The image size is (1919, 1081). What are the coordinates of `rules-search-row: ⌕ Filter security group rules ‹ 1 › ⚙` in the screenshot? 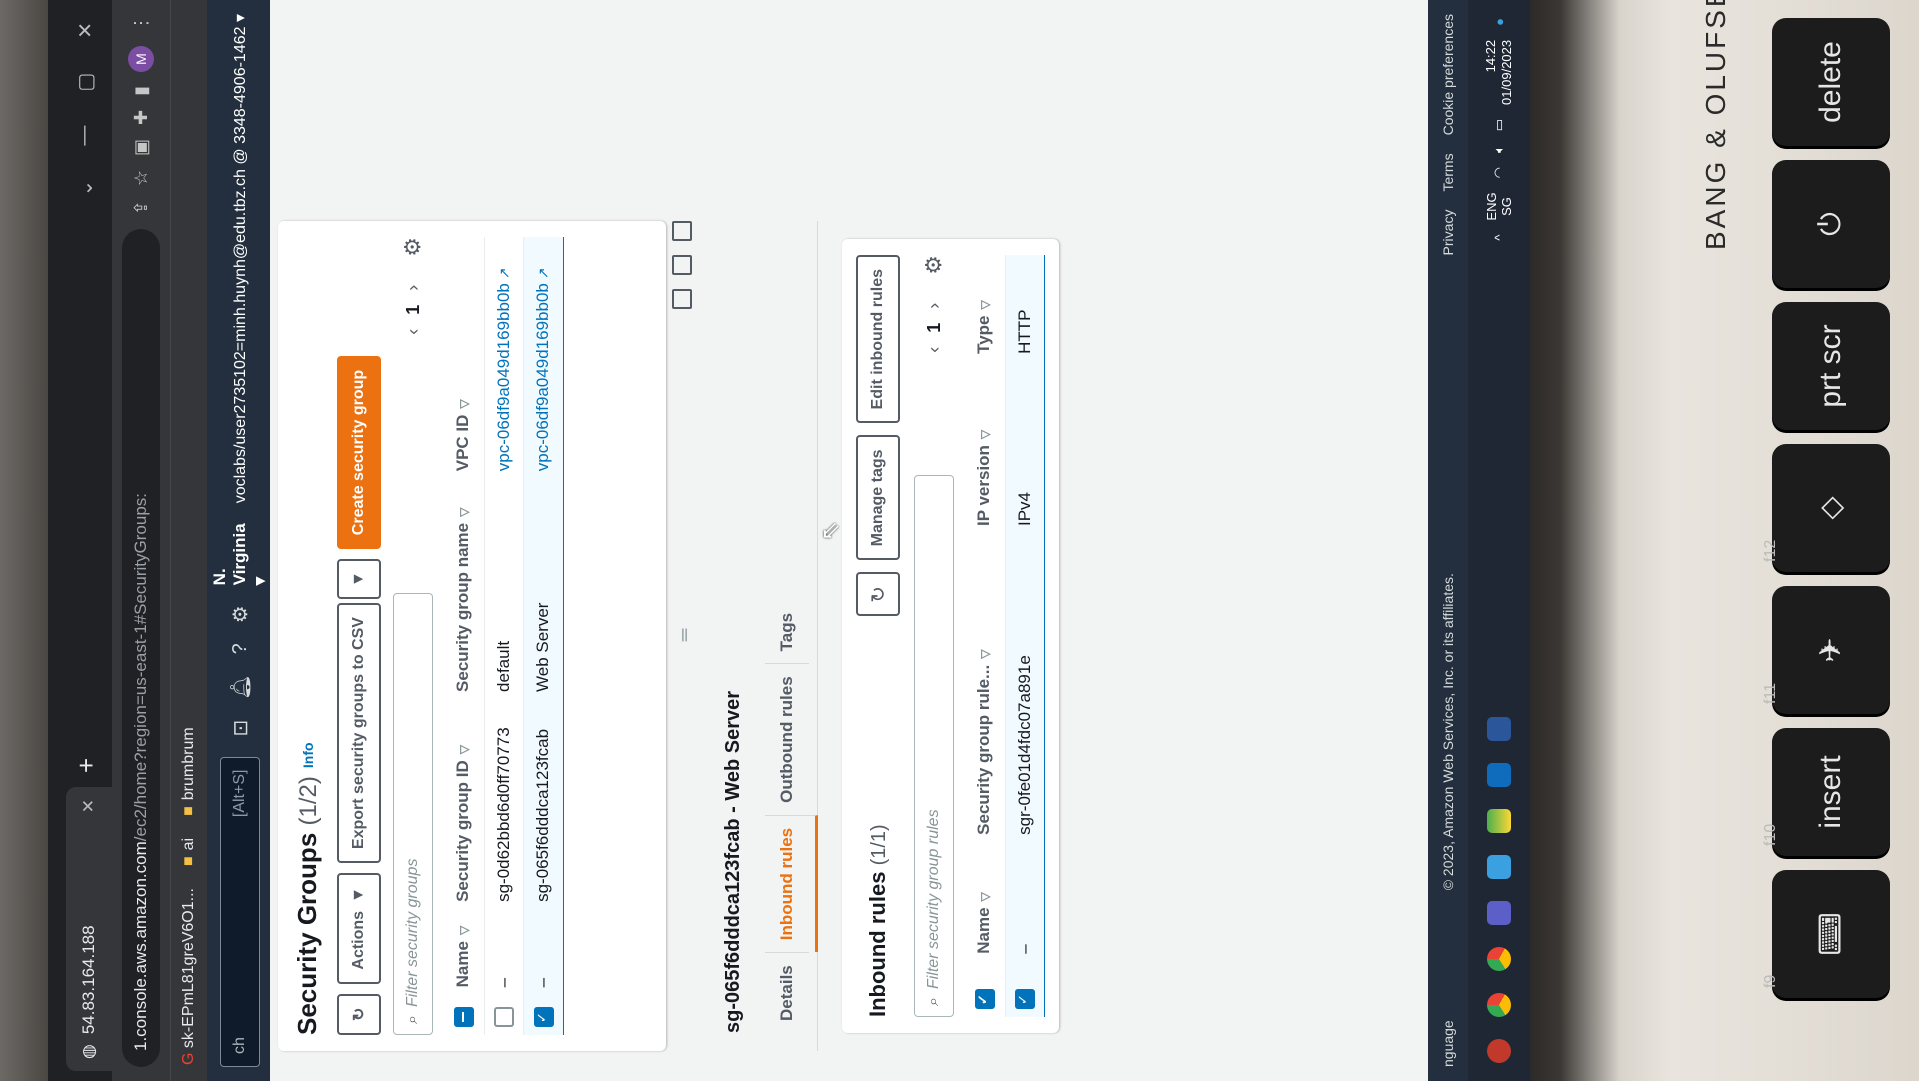 It's located at (934, 636).